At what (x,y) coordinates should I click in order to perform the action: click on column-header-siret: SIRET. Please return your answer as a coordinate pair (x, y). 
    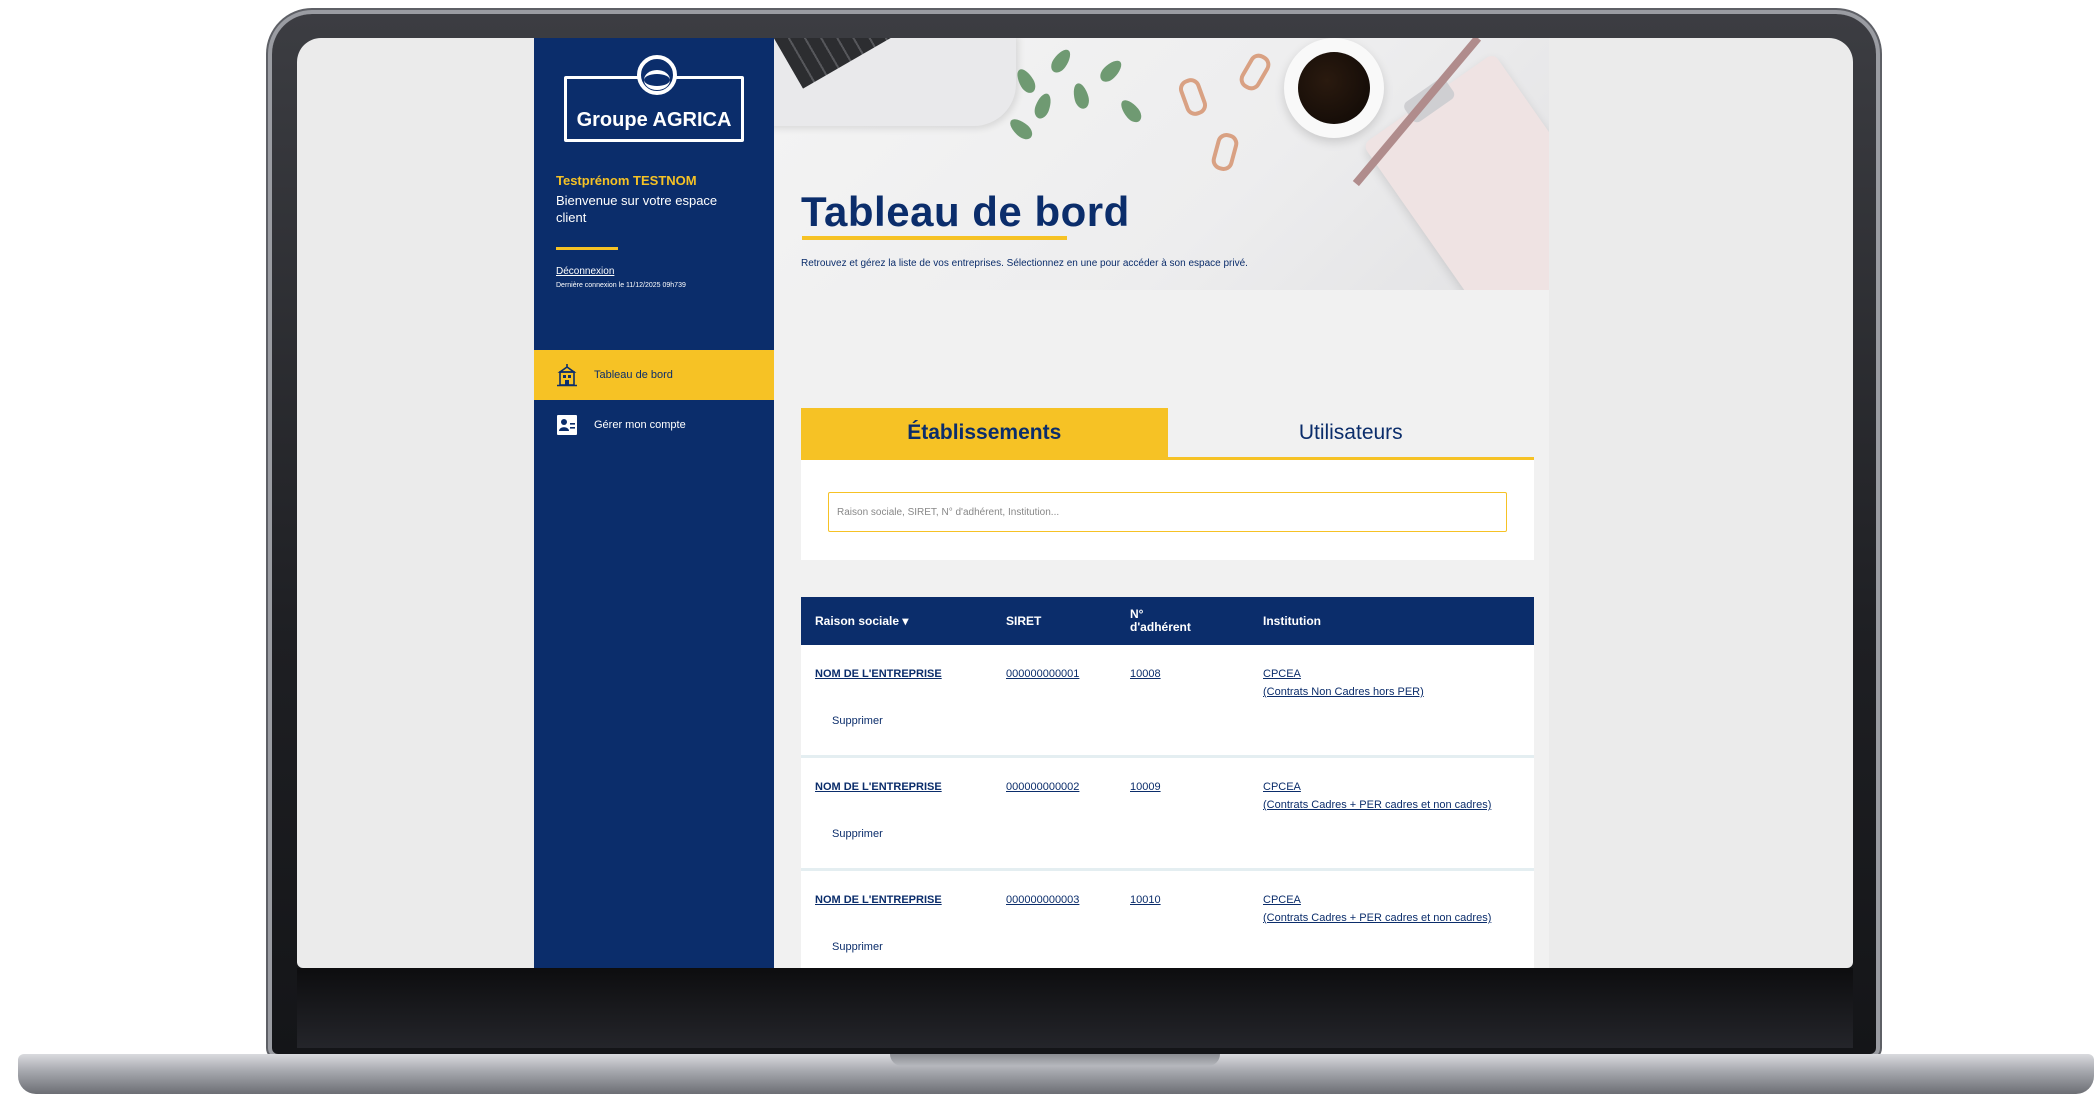
    Looking at the image, I should click on (1024, 620).